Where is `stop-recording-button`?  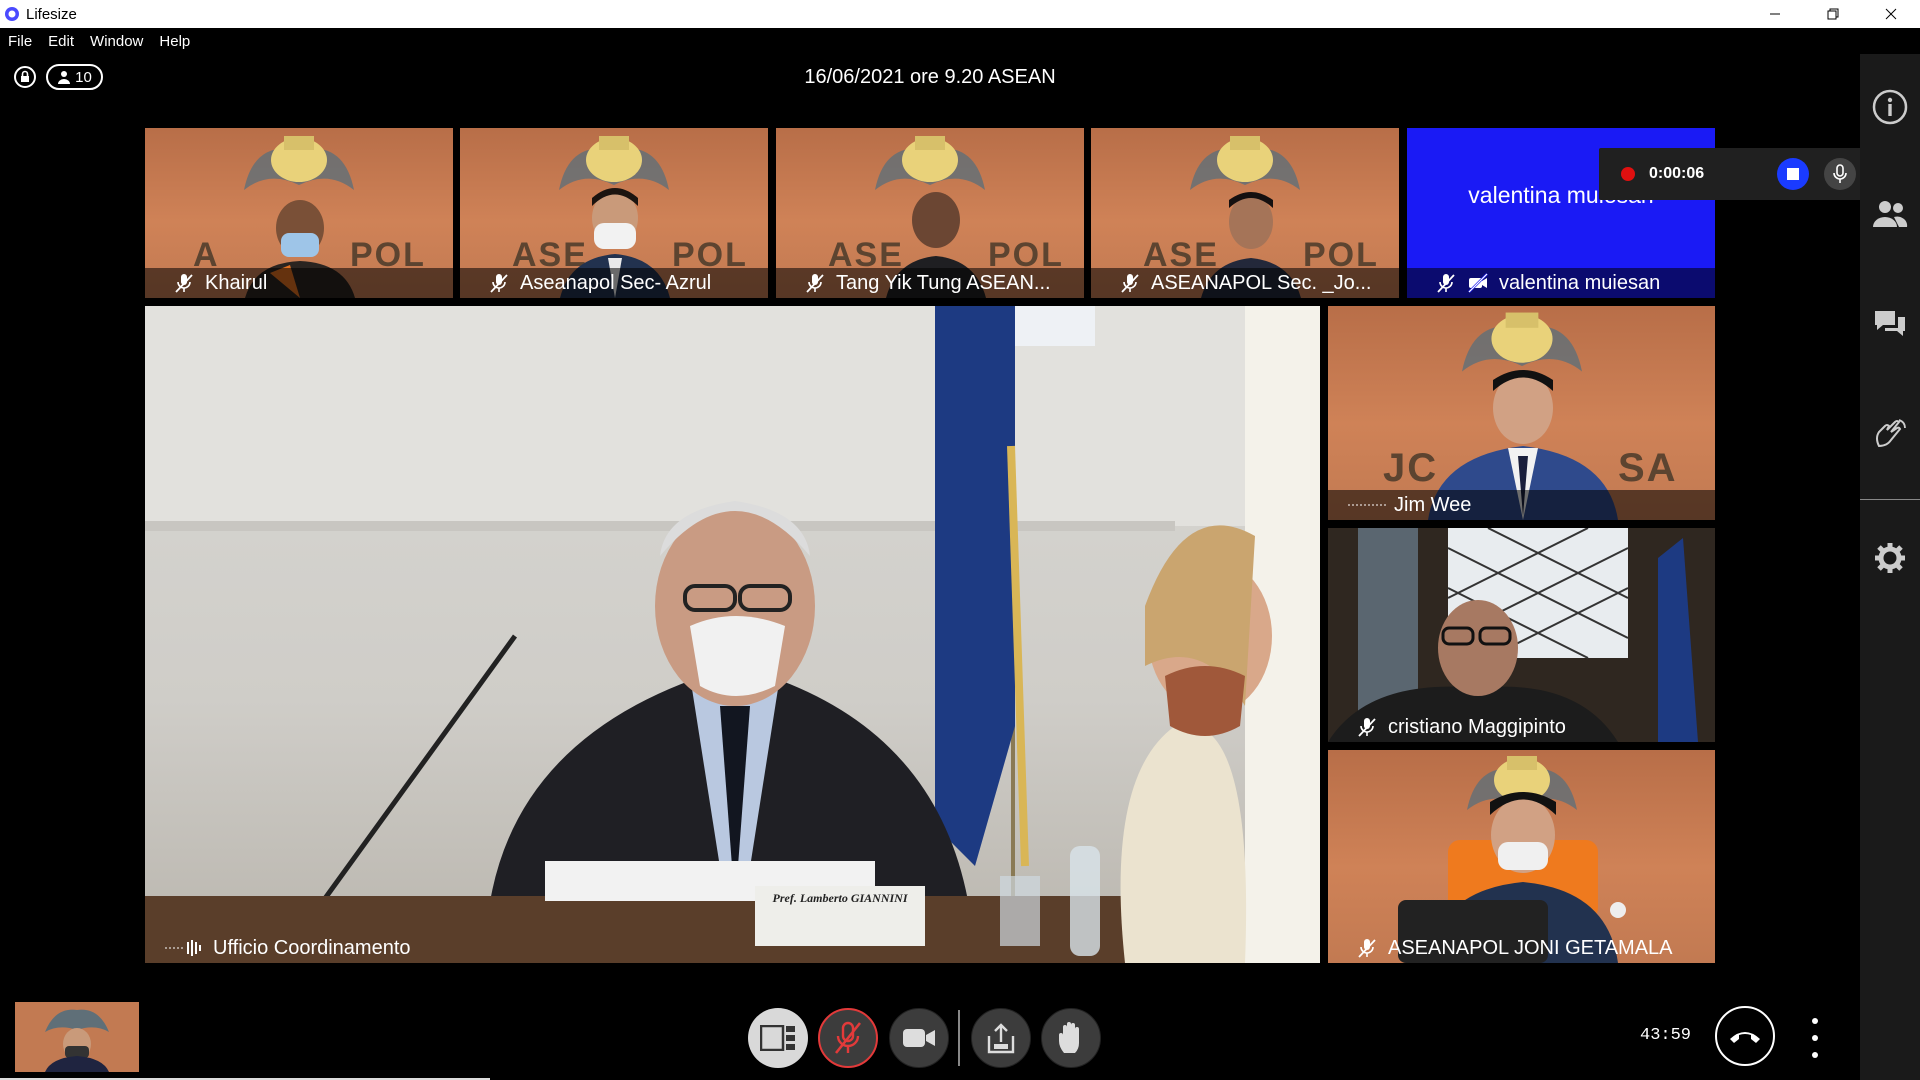 stop-recording-button is located at coordinates (1793, 174).